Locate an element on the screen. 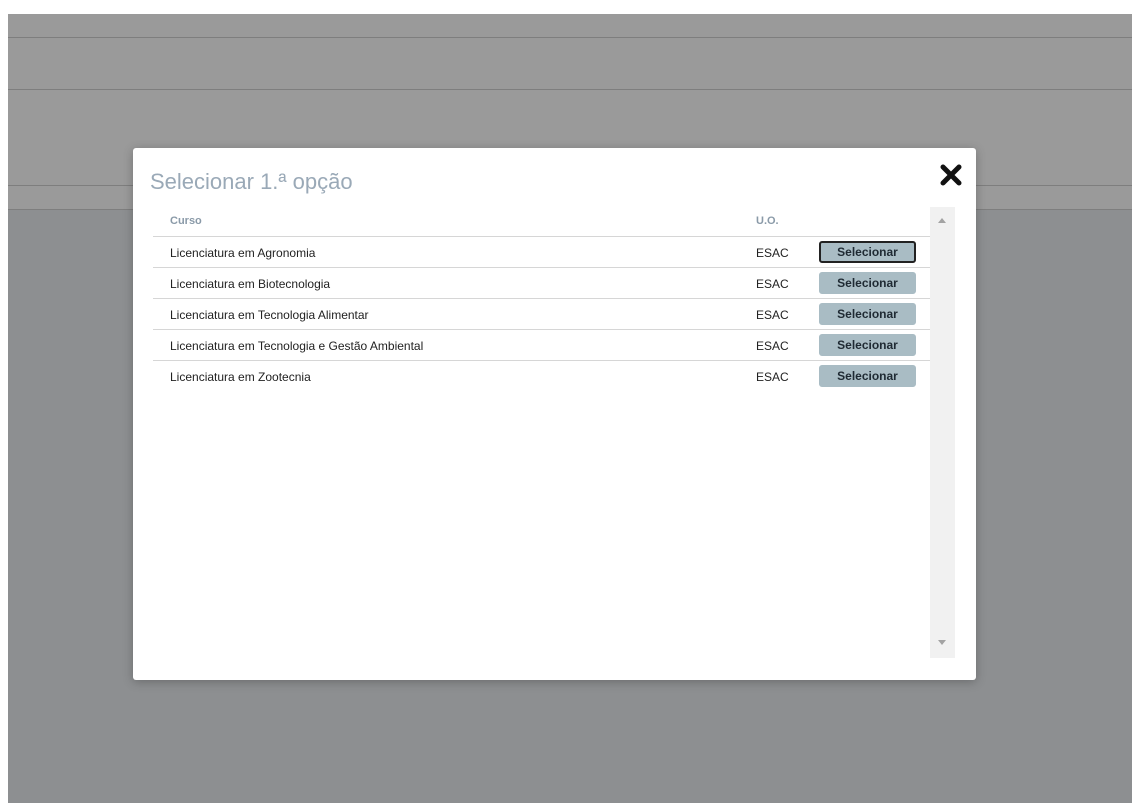 This screenshot has height=803, width=1132. course-name: Licenciatura em Agronomia is located at coordinates (243, 253).